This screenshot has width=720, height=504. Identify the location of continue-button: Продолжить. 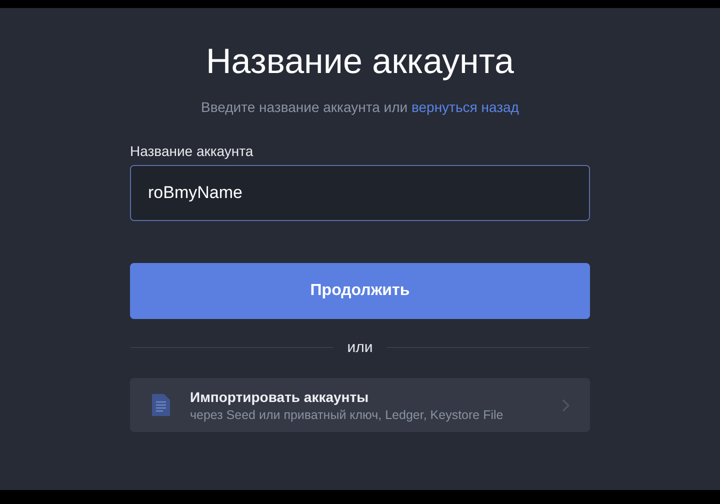
(360, 291).